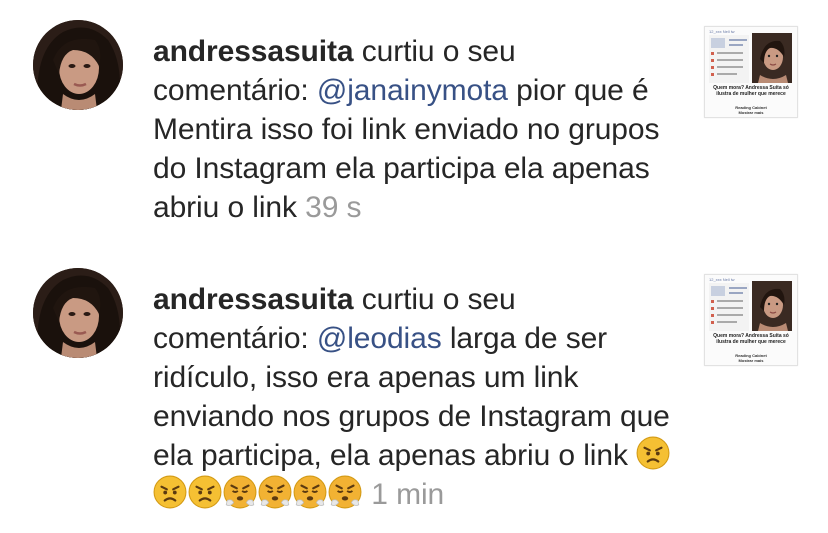  I want to click on mention-link: @leodias, so click(379, 338).